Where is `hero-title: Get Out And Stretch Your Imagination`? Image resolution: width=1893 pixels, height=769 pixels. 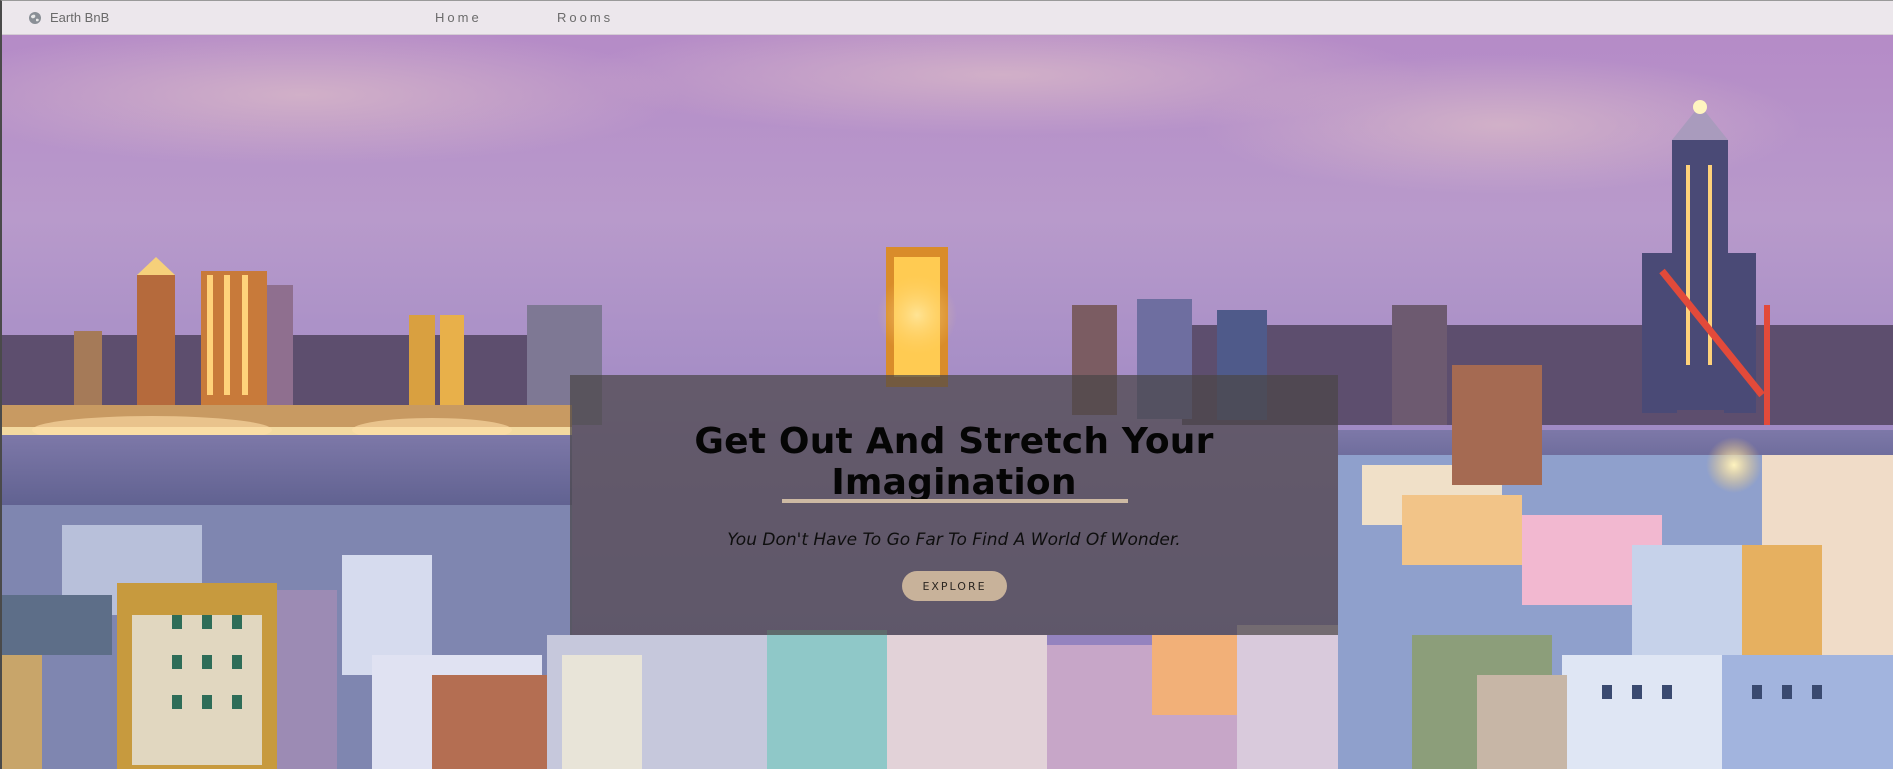 hero-title: Get Out And Stretch Your Imagination is located at coordinates (954, 462).